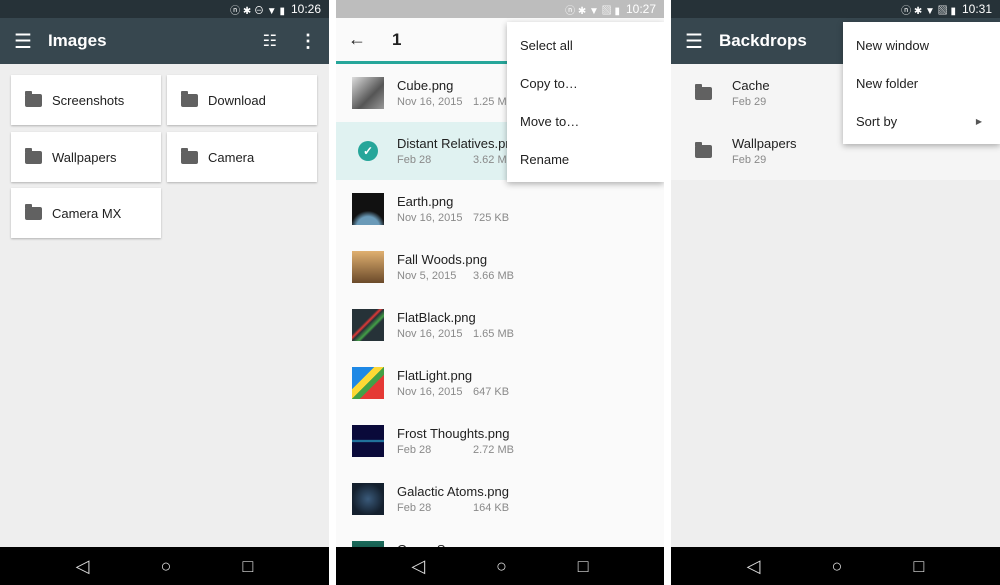  Describe the element at coordinates (242, 157) in the screenshot. I see `folder-camera: Camera` at that location.